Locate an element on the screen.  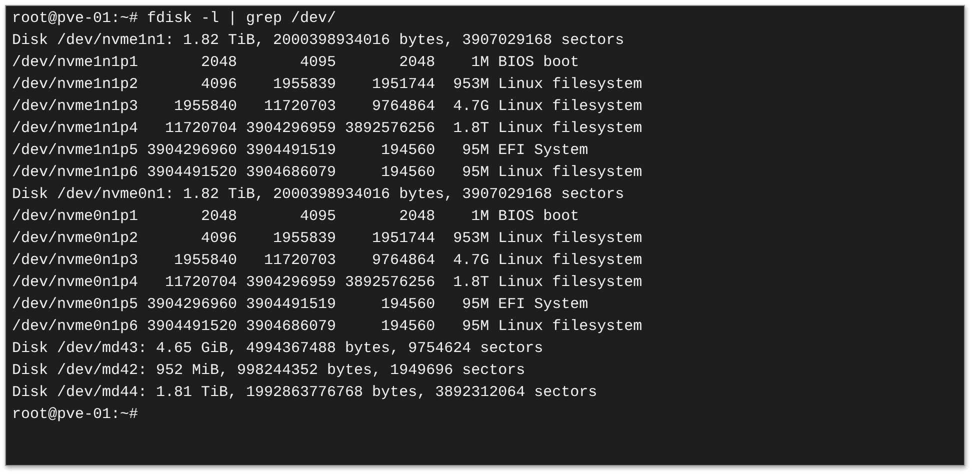
terminal-line: /dev/nvme1n1p6 3904491520 3904686079 194560 95M Linux filesystem is located at coordinates (327, 173).